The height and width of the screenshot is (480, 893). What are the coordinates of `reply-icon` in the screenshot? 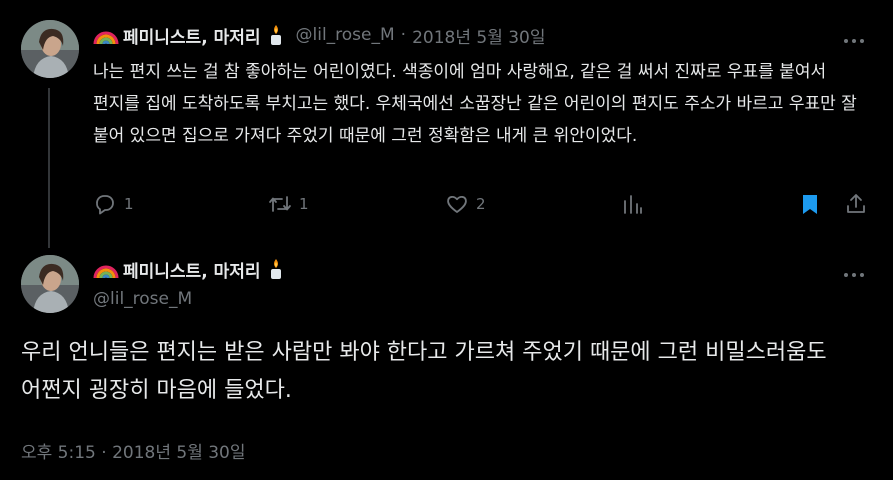 It's located at (105, 205).